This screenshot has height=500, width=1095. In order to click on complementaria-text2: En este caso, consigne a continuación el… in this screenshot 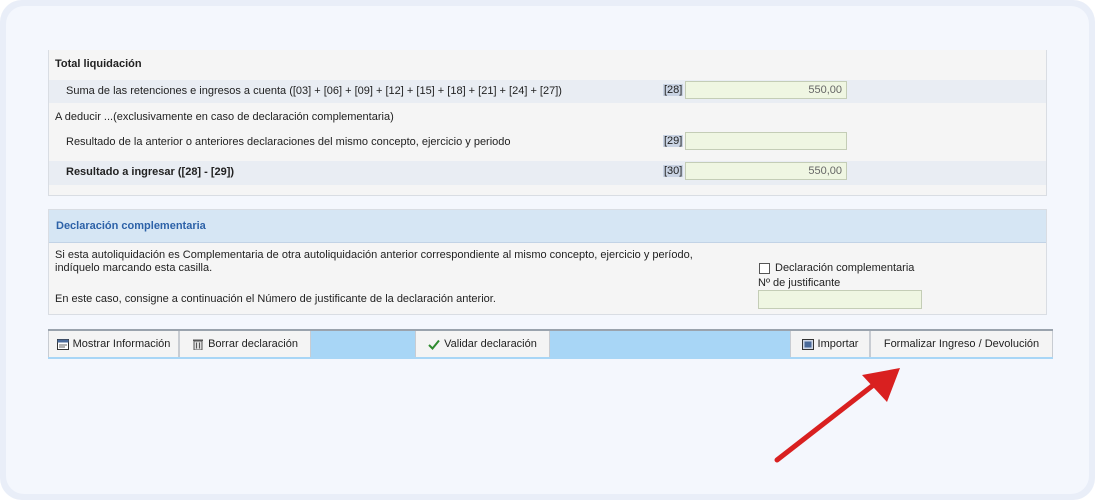, I will do `click(275, 299)`.